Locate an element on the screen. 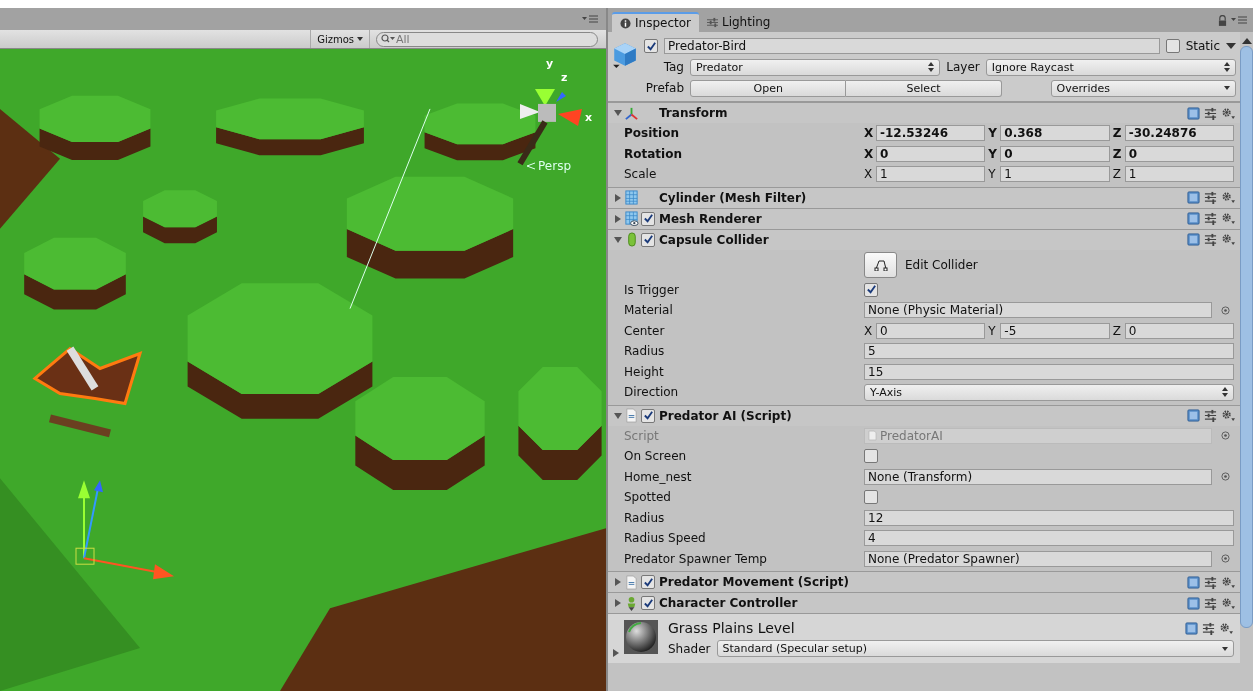 The image size is (1253, 691). number-field: -5 is located at coordinates (1055, 330).